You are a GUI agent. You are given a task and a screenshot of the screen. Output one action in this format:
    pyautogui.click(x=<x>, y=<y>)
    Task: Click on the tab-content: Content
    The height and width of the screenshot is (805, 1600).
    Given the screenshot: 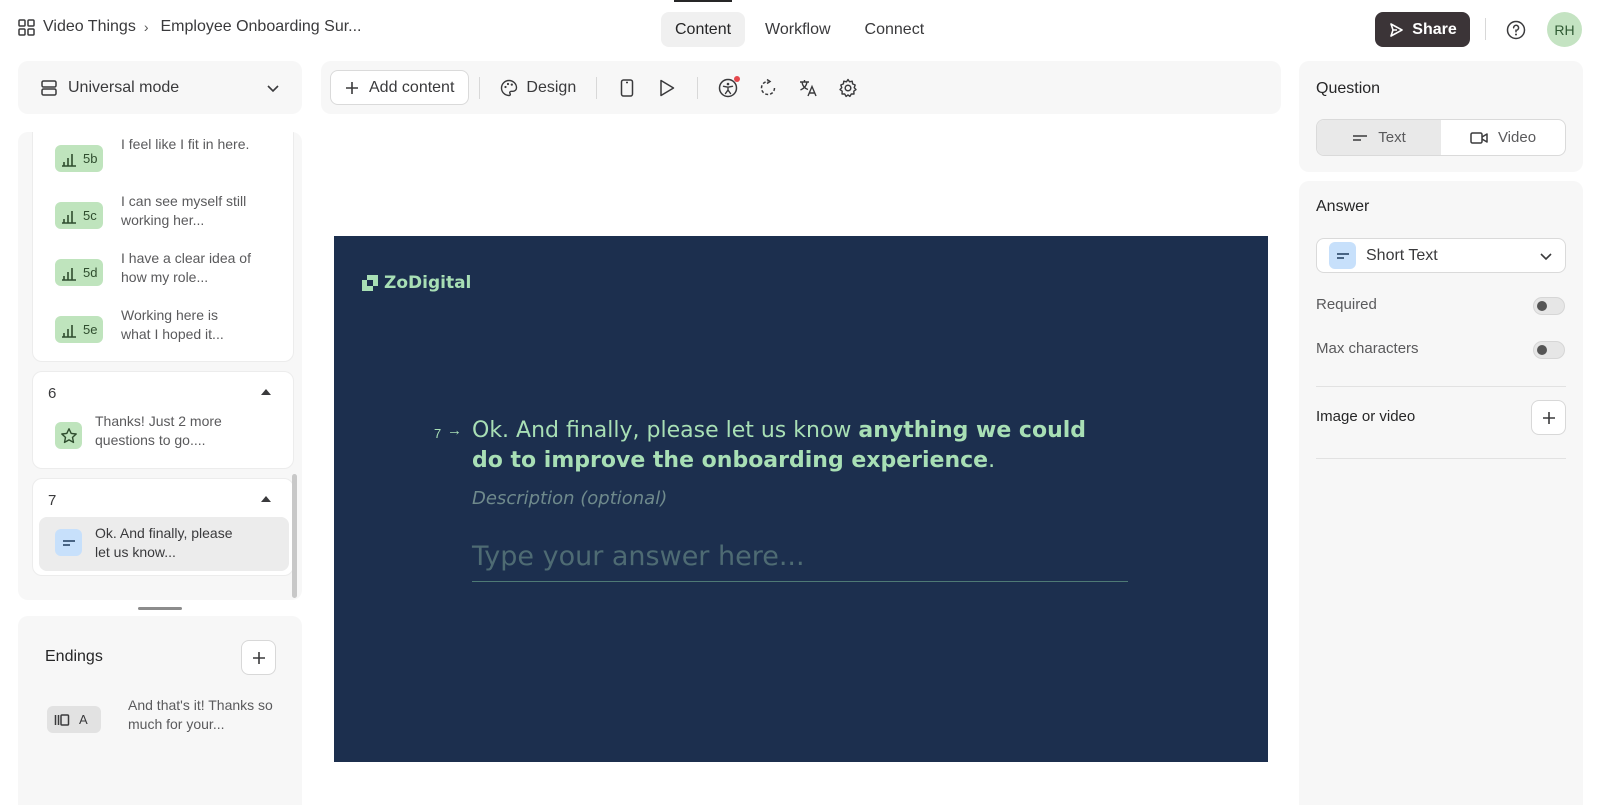 What is the action you would take?
    pyautogui.click(x=703, y=23)
    